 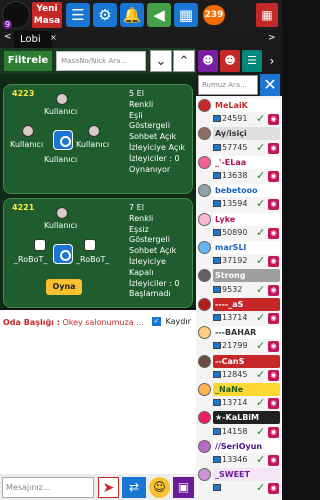 What do you see at coordinates (150, 294) in the screenshot?
I see `room-status: Başlamadı` at bounding box center [150, 294].